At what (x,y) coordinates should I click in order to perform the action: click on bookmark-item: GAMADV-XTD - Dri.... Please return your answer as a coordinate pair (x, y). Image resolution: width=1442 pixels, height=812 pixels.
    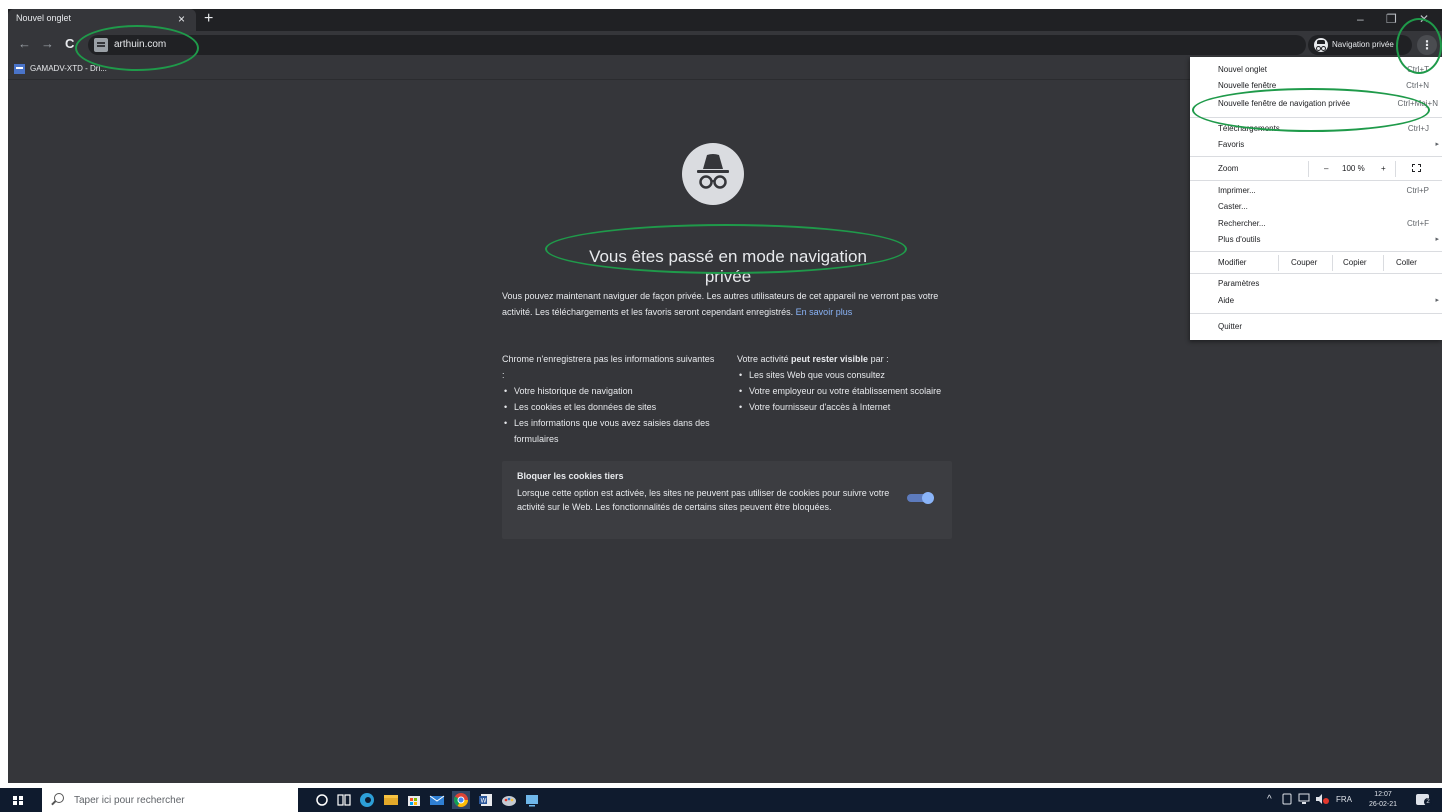
    Looking at the image, I should click on (68, 68).